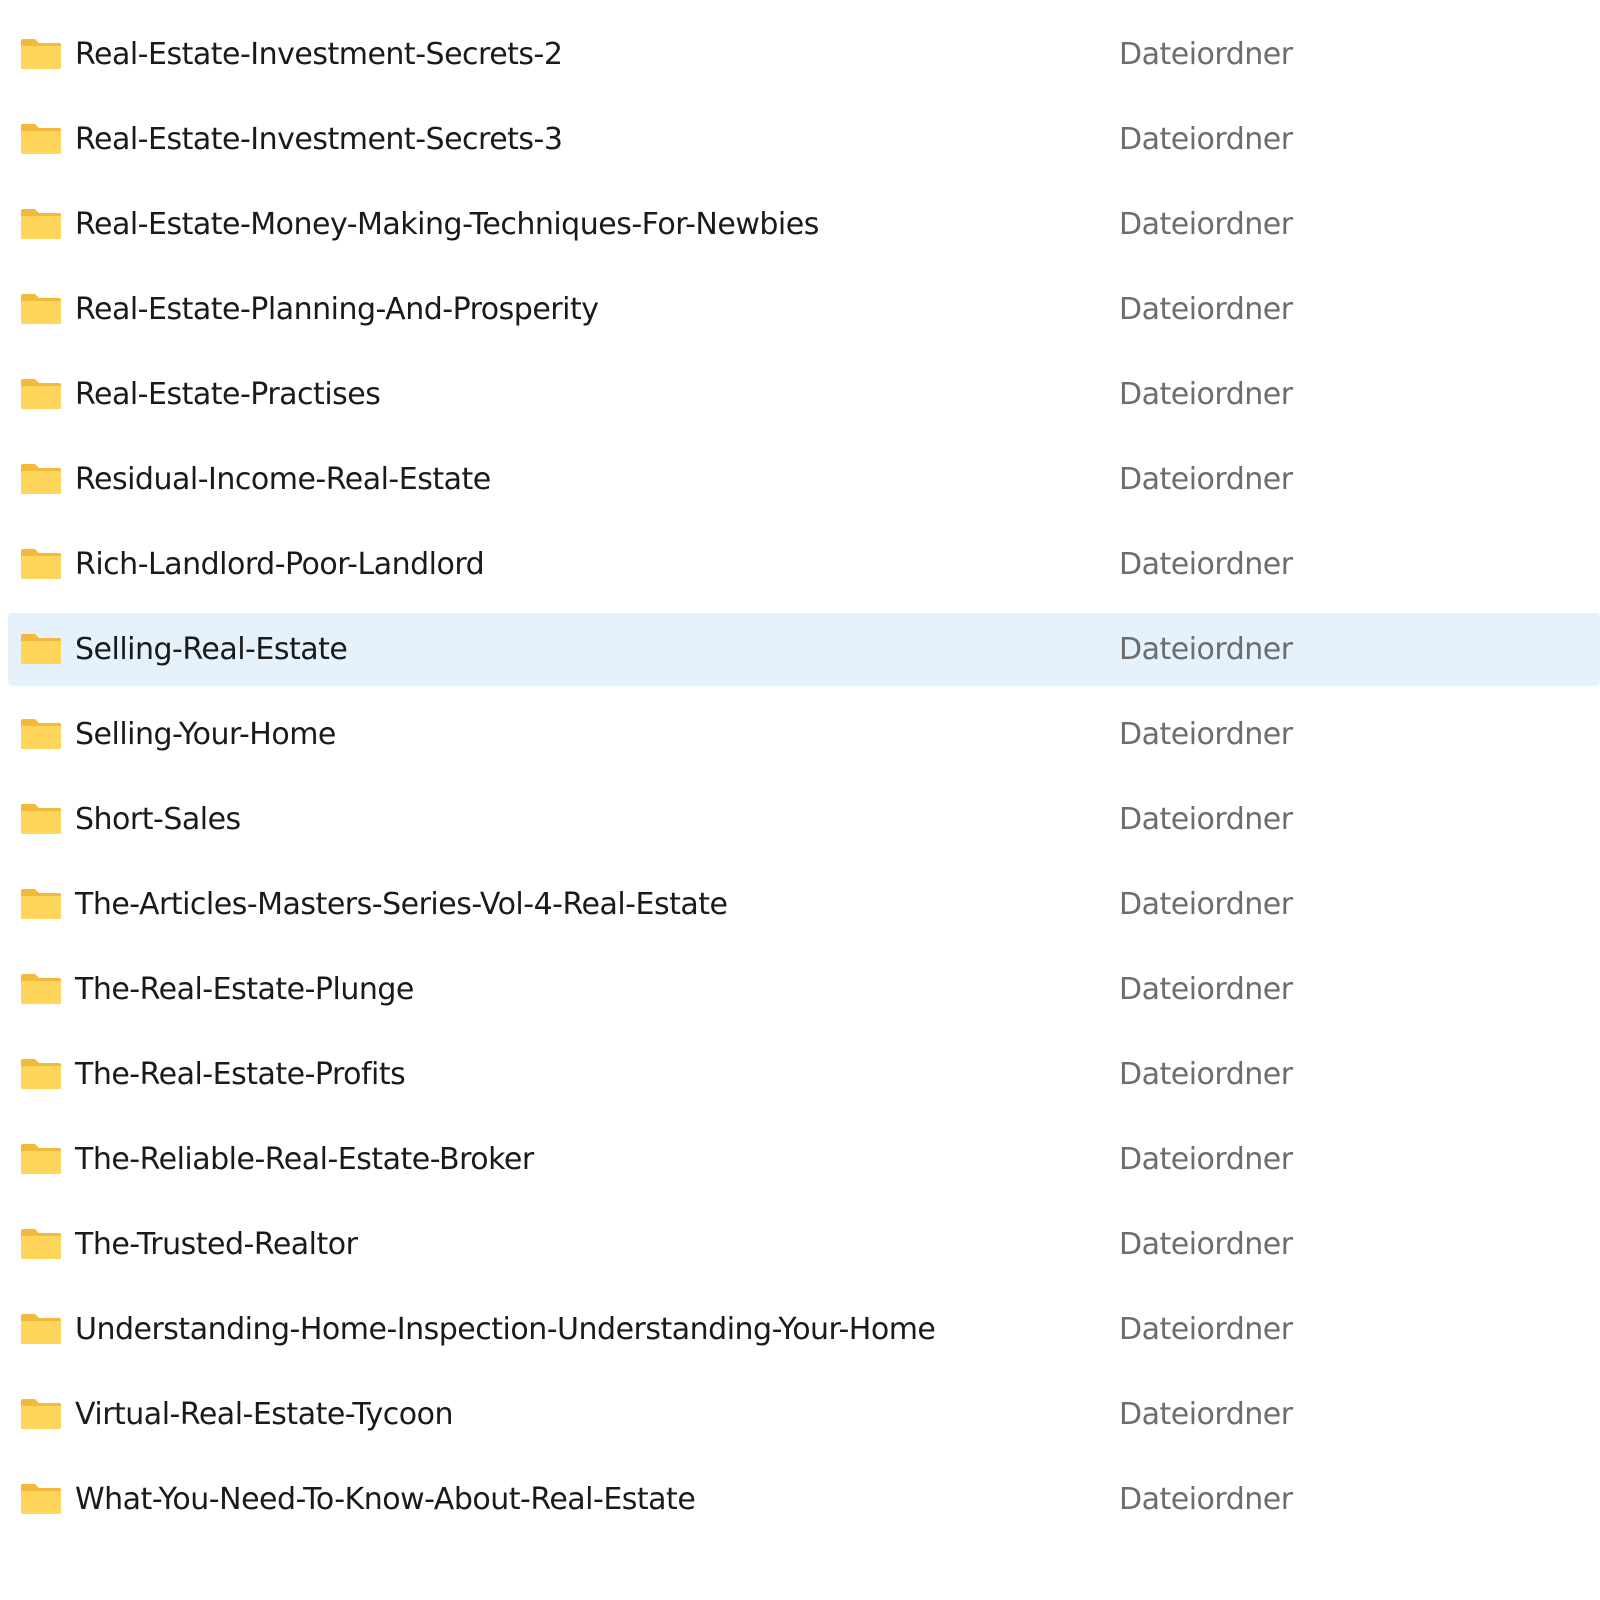  I want to click on folder-row: Rich-Landlord-Poor-Landlord Dateiordner, so click(800, 564).